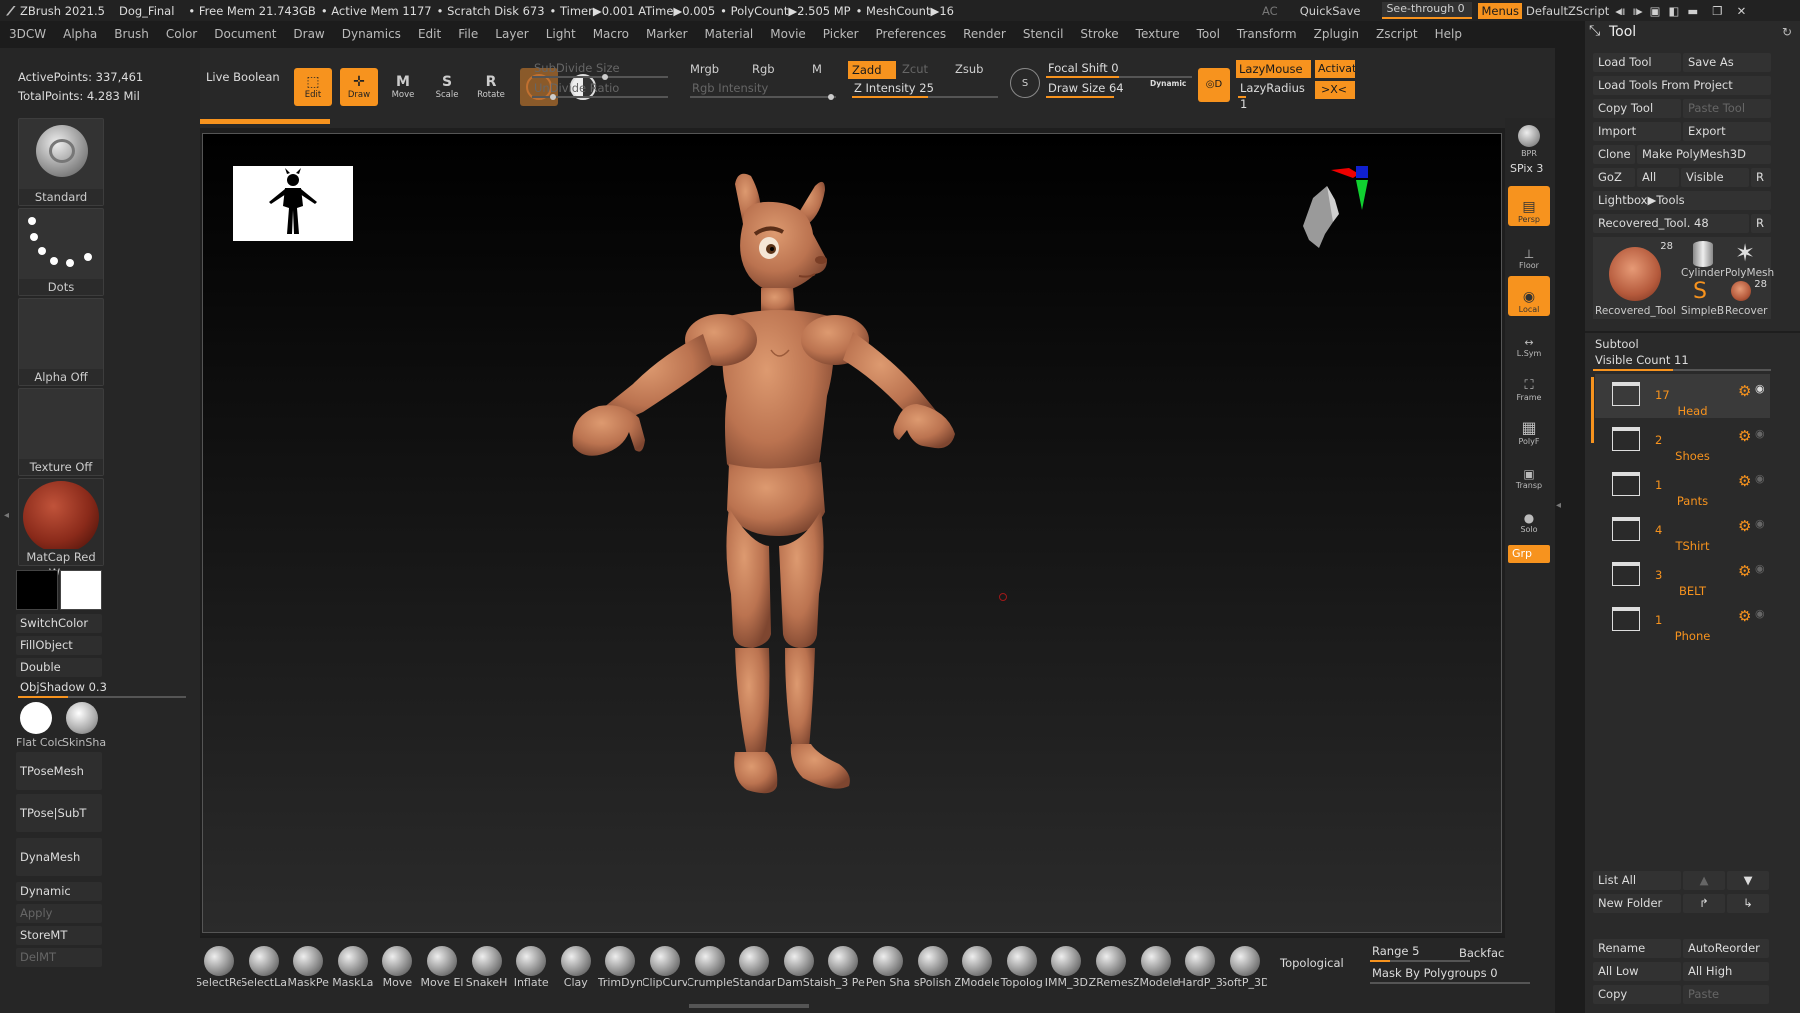 The width and height of the screenshot is (1800, 1013). What do you see at coordinates (749, 1006) in the screenshot?
I see `bottom-scroll-handle` at bounding box center [749, 1006].